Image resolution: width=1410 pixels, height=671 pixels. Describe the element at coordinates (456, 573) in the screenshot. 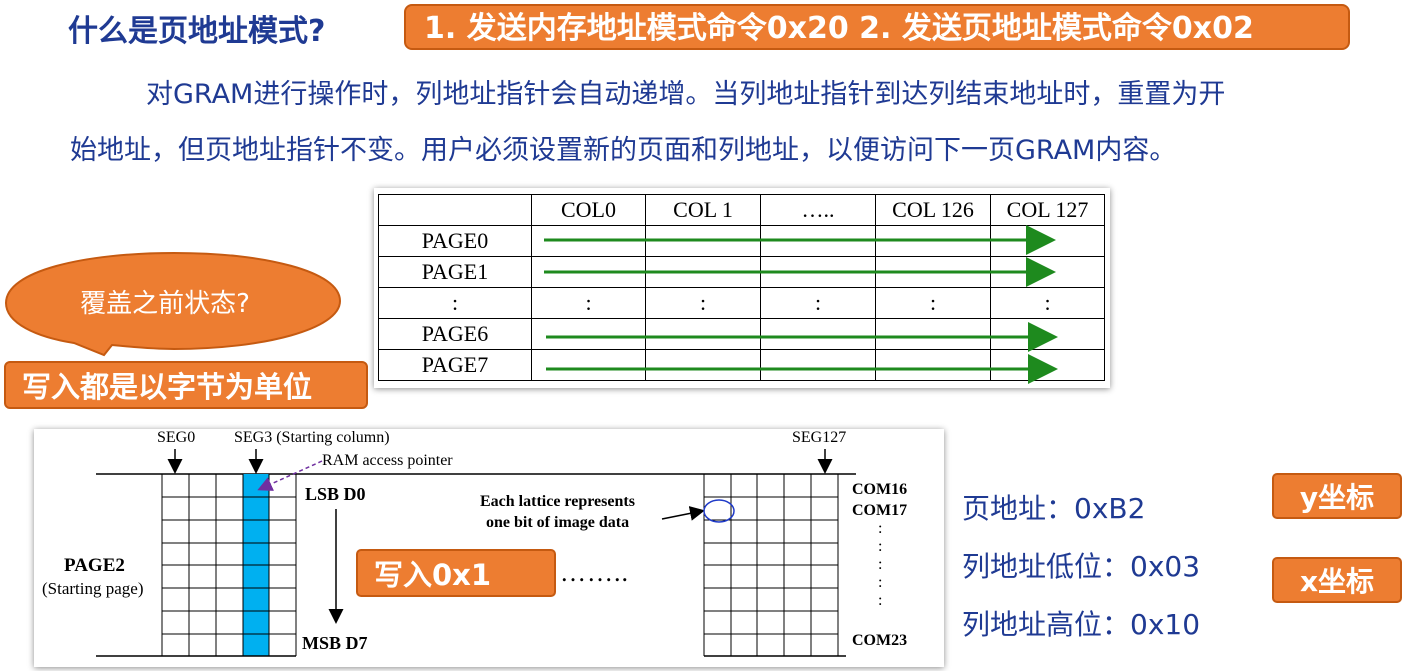

I see `write-value-banner: 写入0x1` at that location.